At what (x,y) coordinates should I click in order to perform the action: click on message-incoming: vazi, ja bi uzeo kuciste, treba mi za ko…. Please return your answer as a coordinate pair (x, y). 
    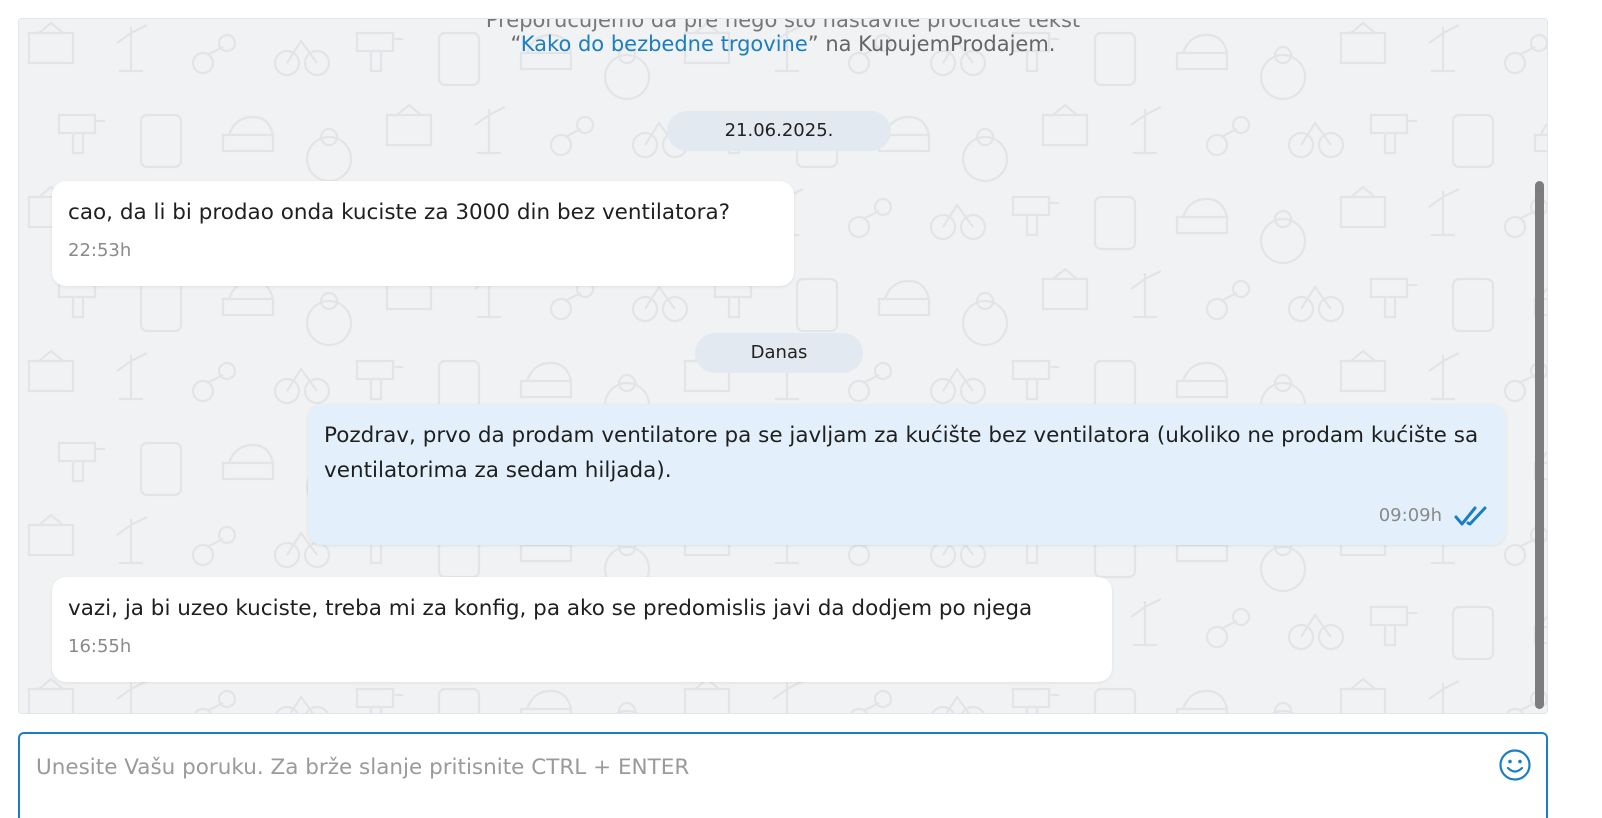
    Looking at the image, I should click on (582, 629).